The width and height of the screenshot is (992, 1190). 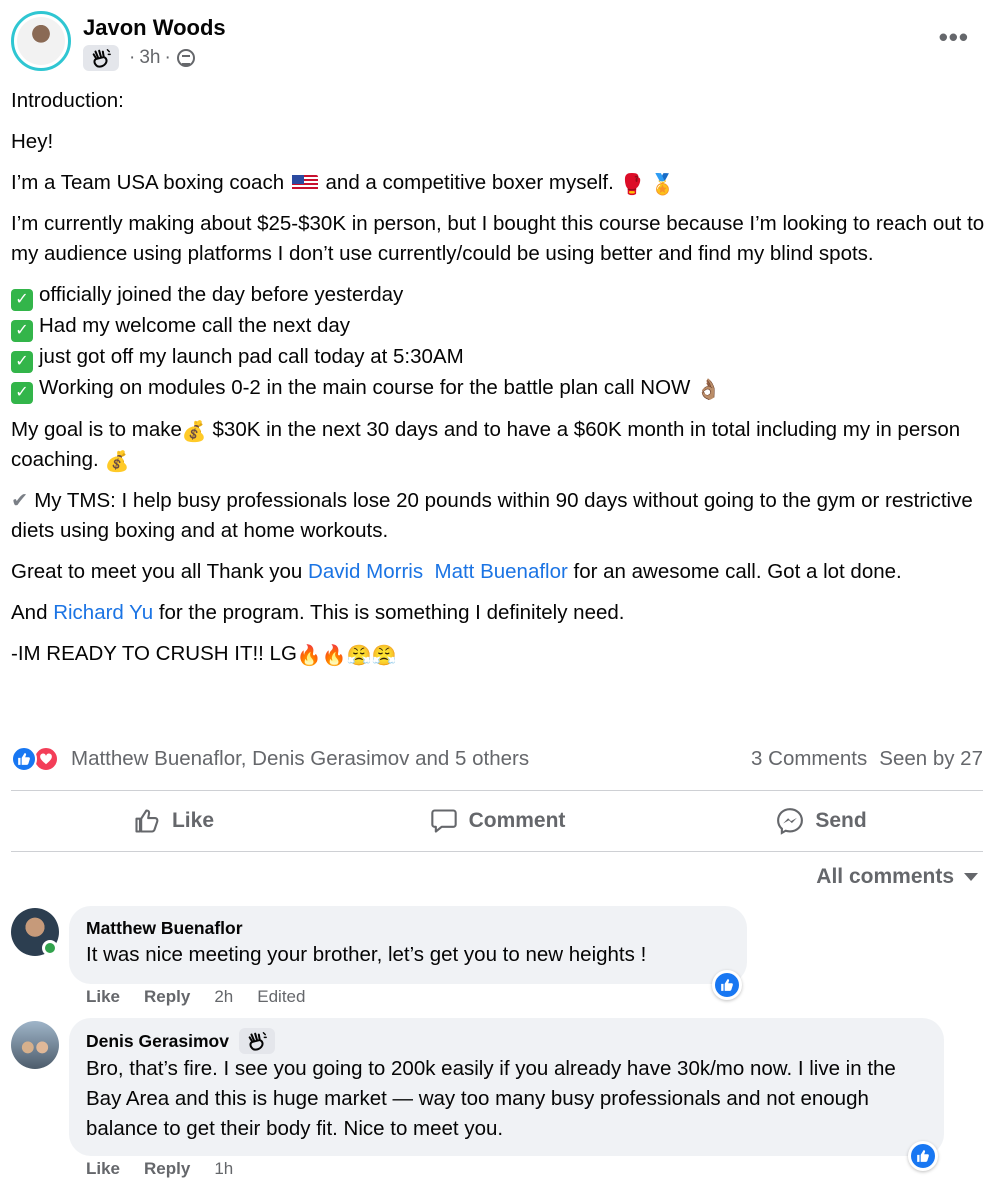 I want to click on author-name: Javon Woods, so click(x=154, y=28).